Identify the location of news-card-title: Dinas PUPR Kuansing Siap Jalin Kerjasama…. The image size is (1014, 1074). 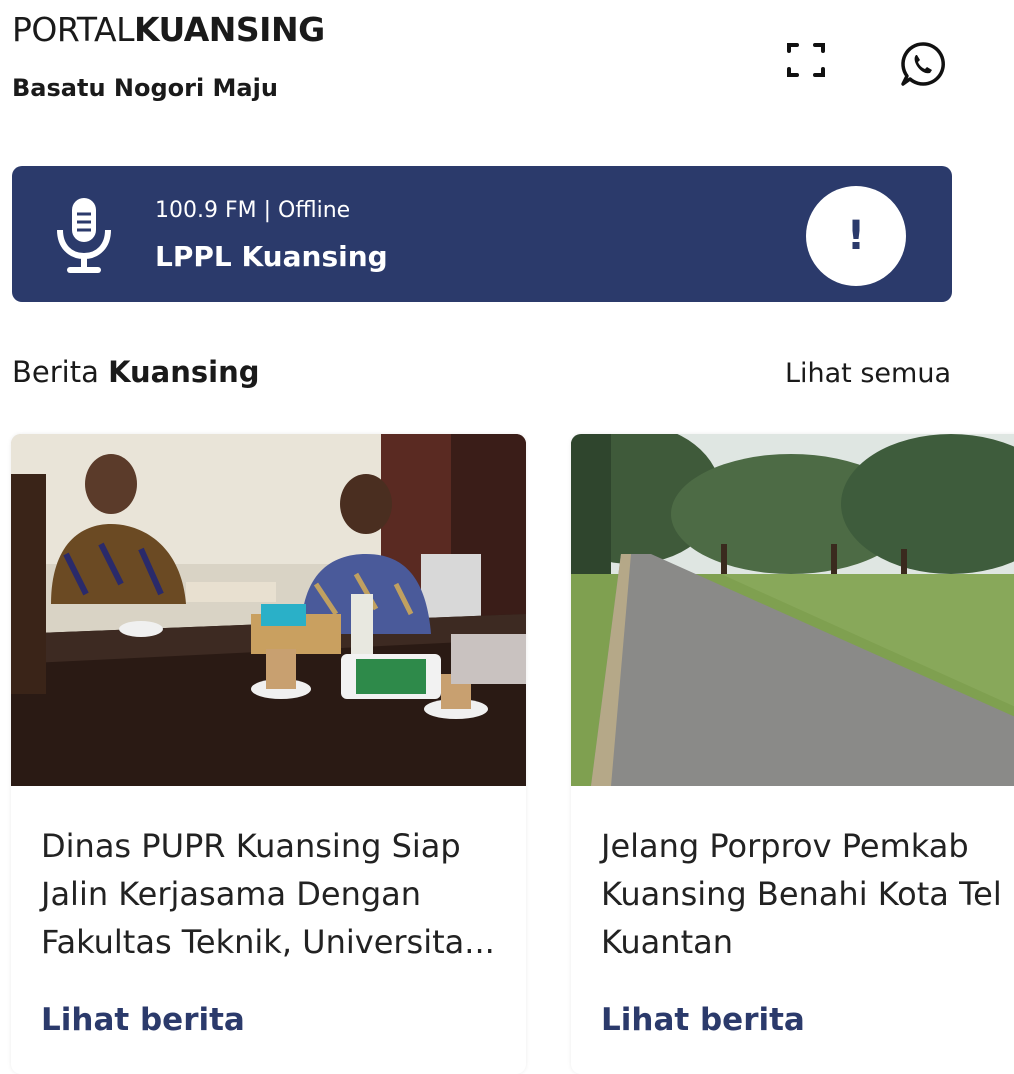
(283, 894).